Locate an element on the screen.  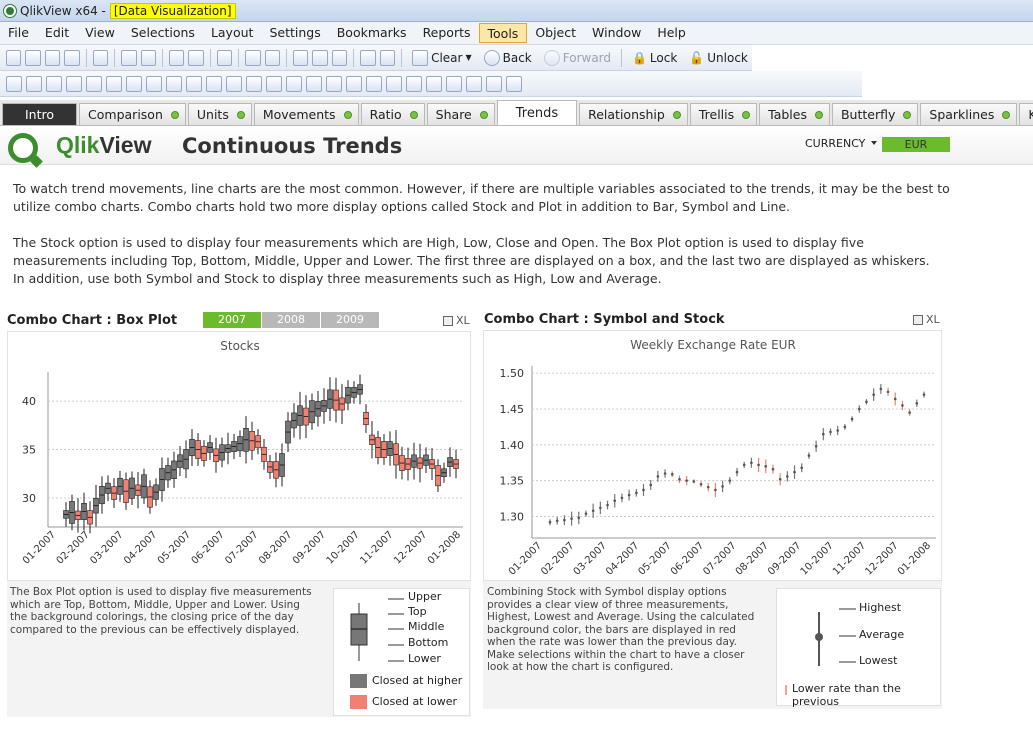
menu-window: Window is located at coordinates (616, 33).